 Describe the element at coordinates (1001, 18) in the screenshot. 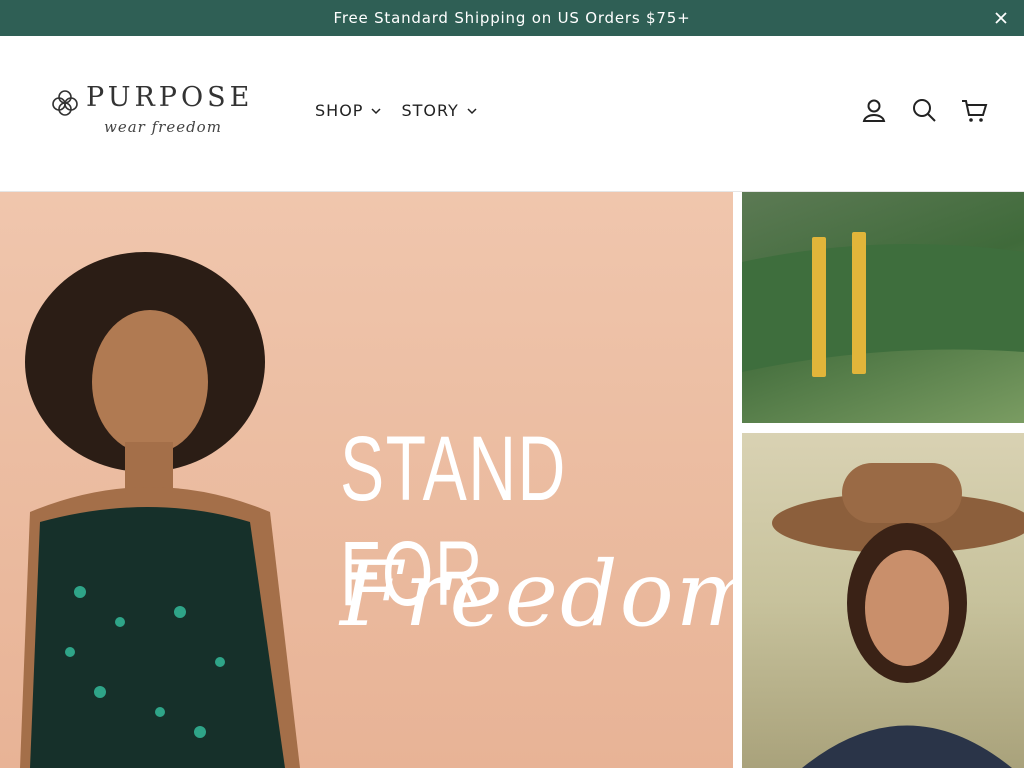

I see `close-icon` at that location.